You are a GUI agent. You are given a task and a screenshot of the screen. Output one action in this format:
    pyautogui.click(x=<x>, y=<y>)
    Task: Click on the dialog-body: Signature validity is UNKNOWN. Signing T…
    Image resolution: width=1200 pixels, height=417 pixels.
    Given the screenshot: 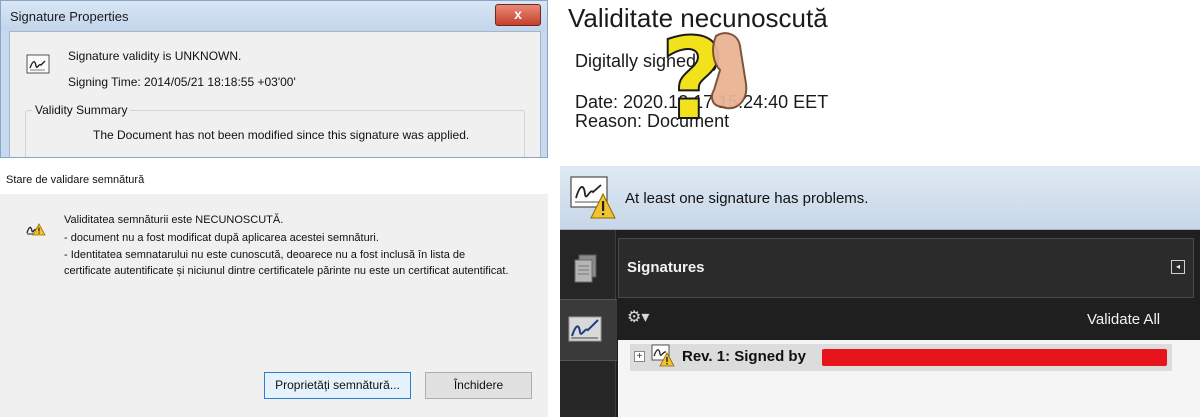 What is the action you would take?
    pyautogui.click(x=275, y=94)
    